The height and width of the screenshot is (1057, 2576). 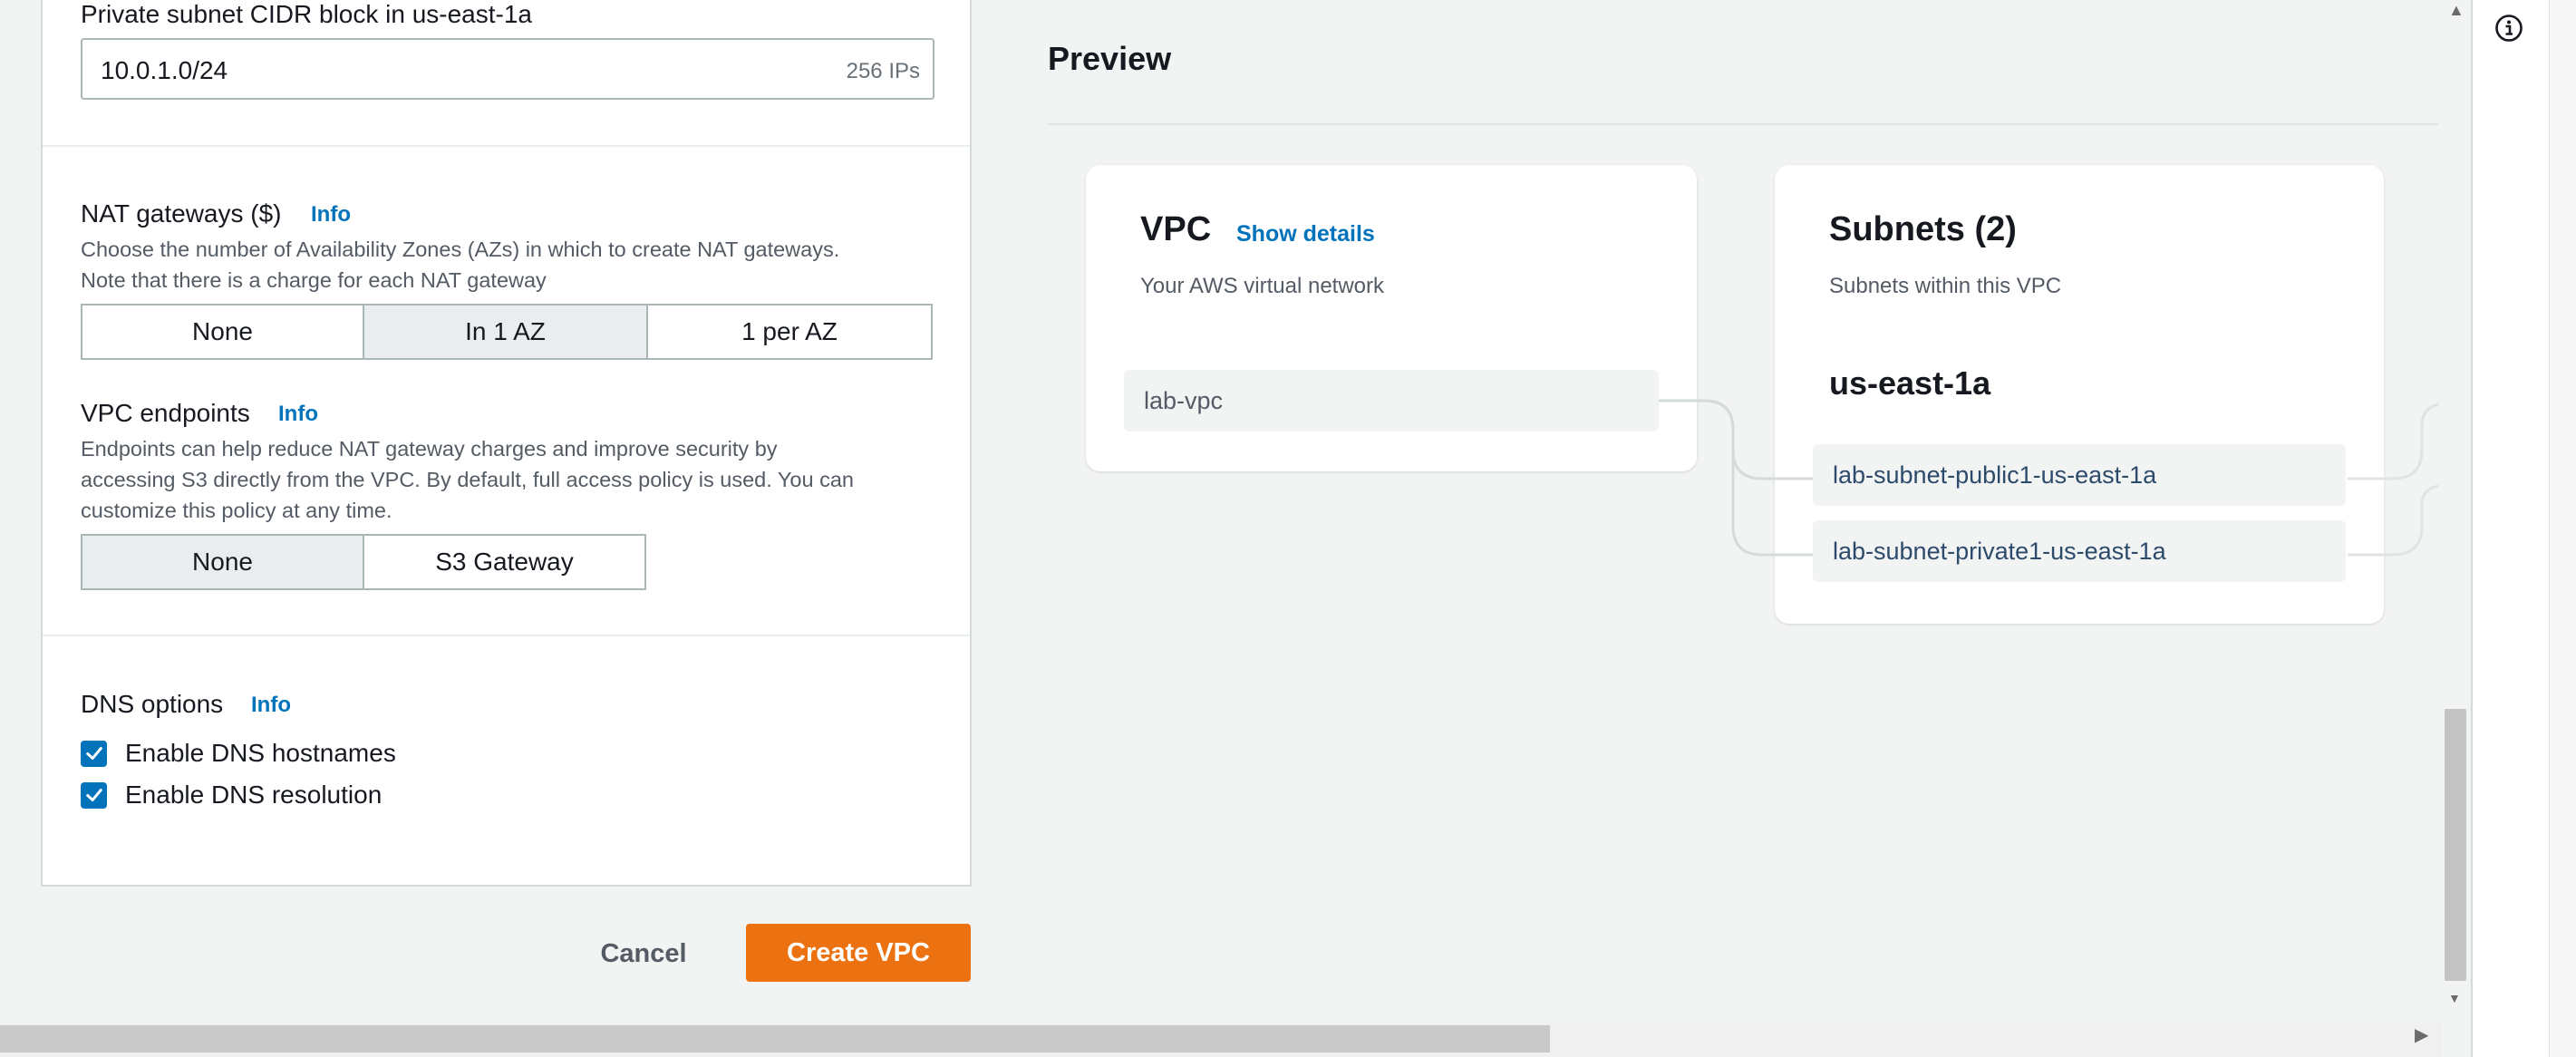 I want to click on vpc-card-heading: VPC, so click(x=1176, y=229).